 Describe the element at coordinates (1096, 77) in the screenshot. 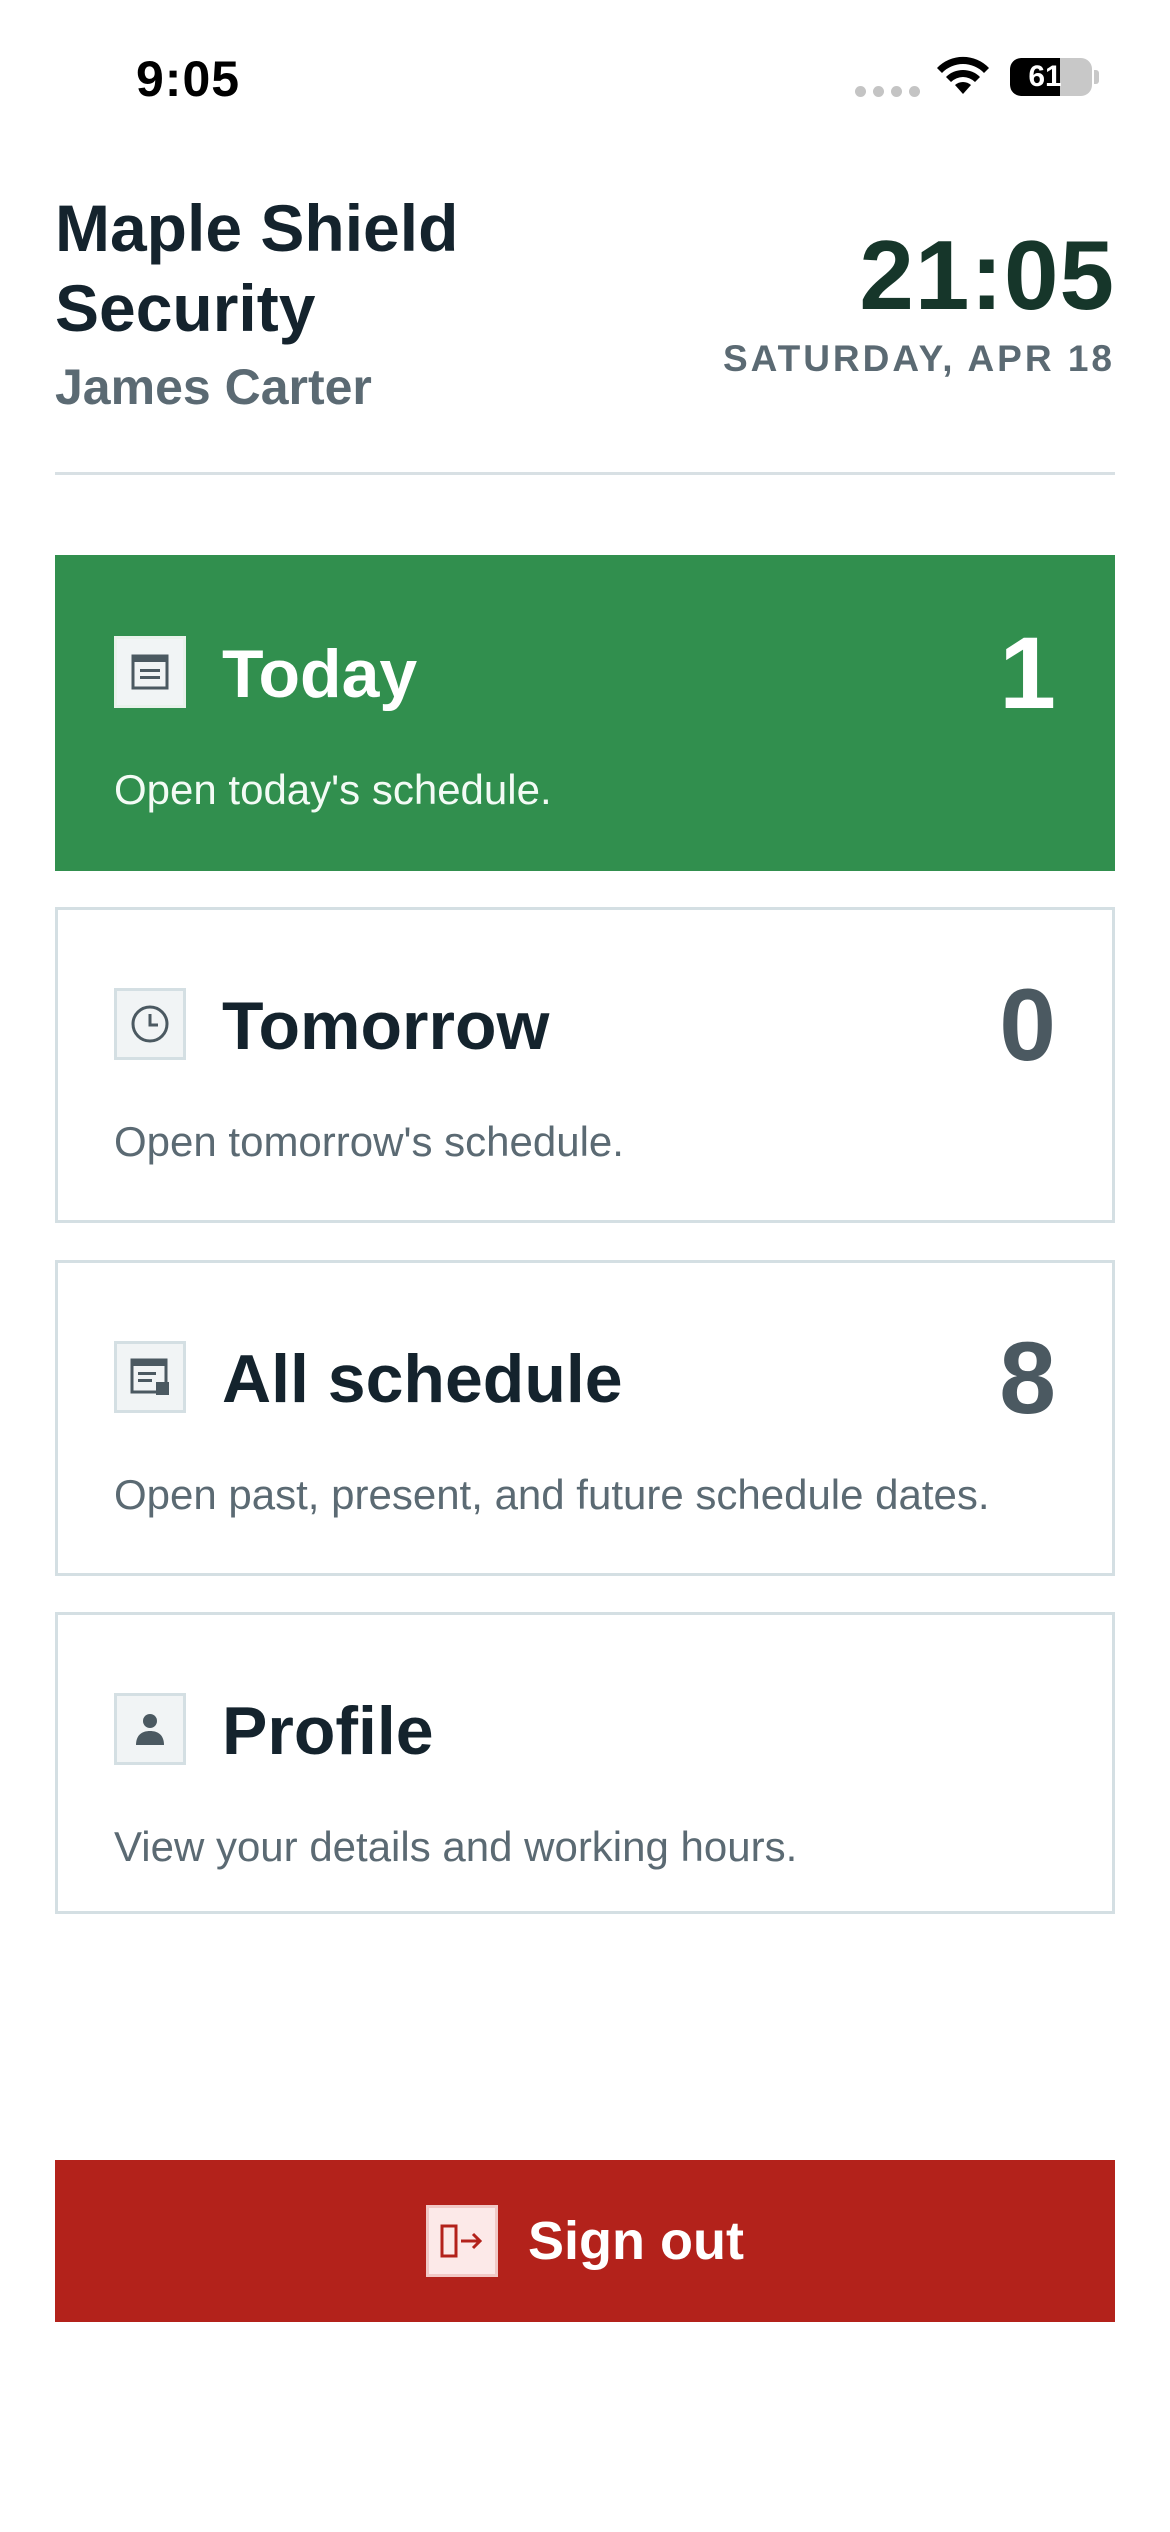

I see `battery-cap` at that location.